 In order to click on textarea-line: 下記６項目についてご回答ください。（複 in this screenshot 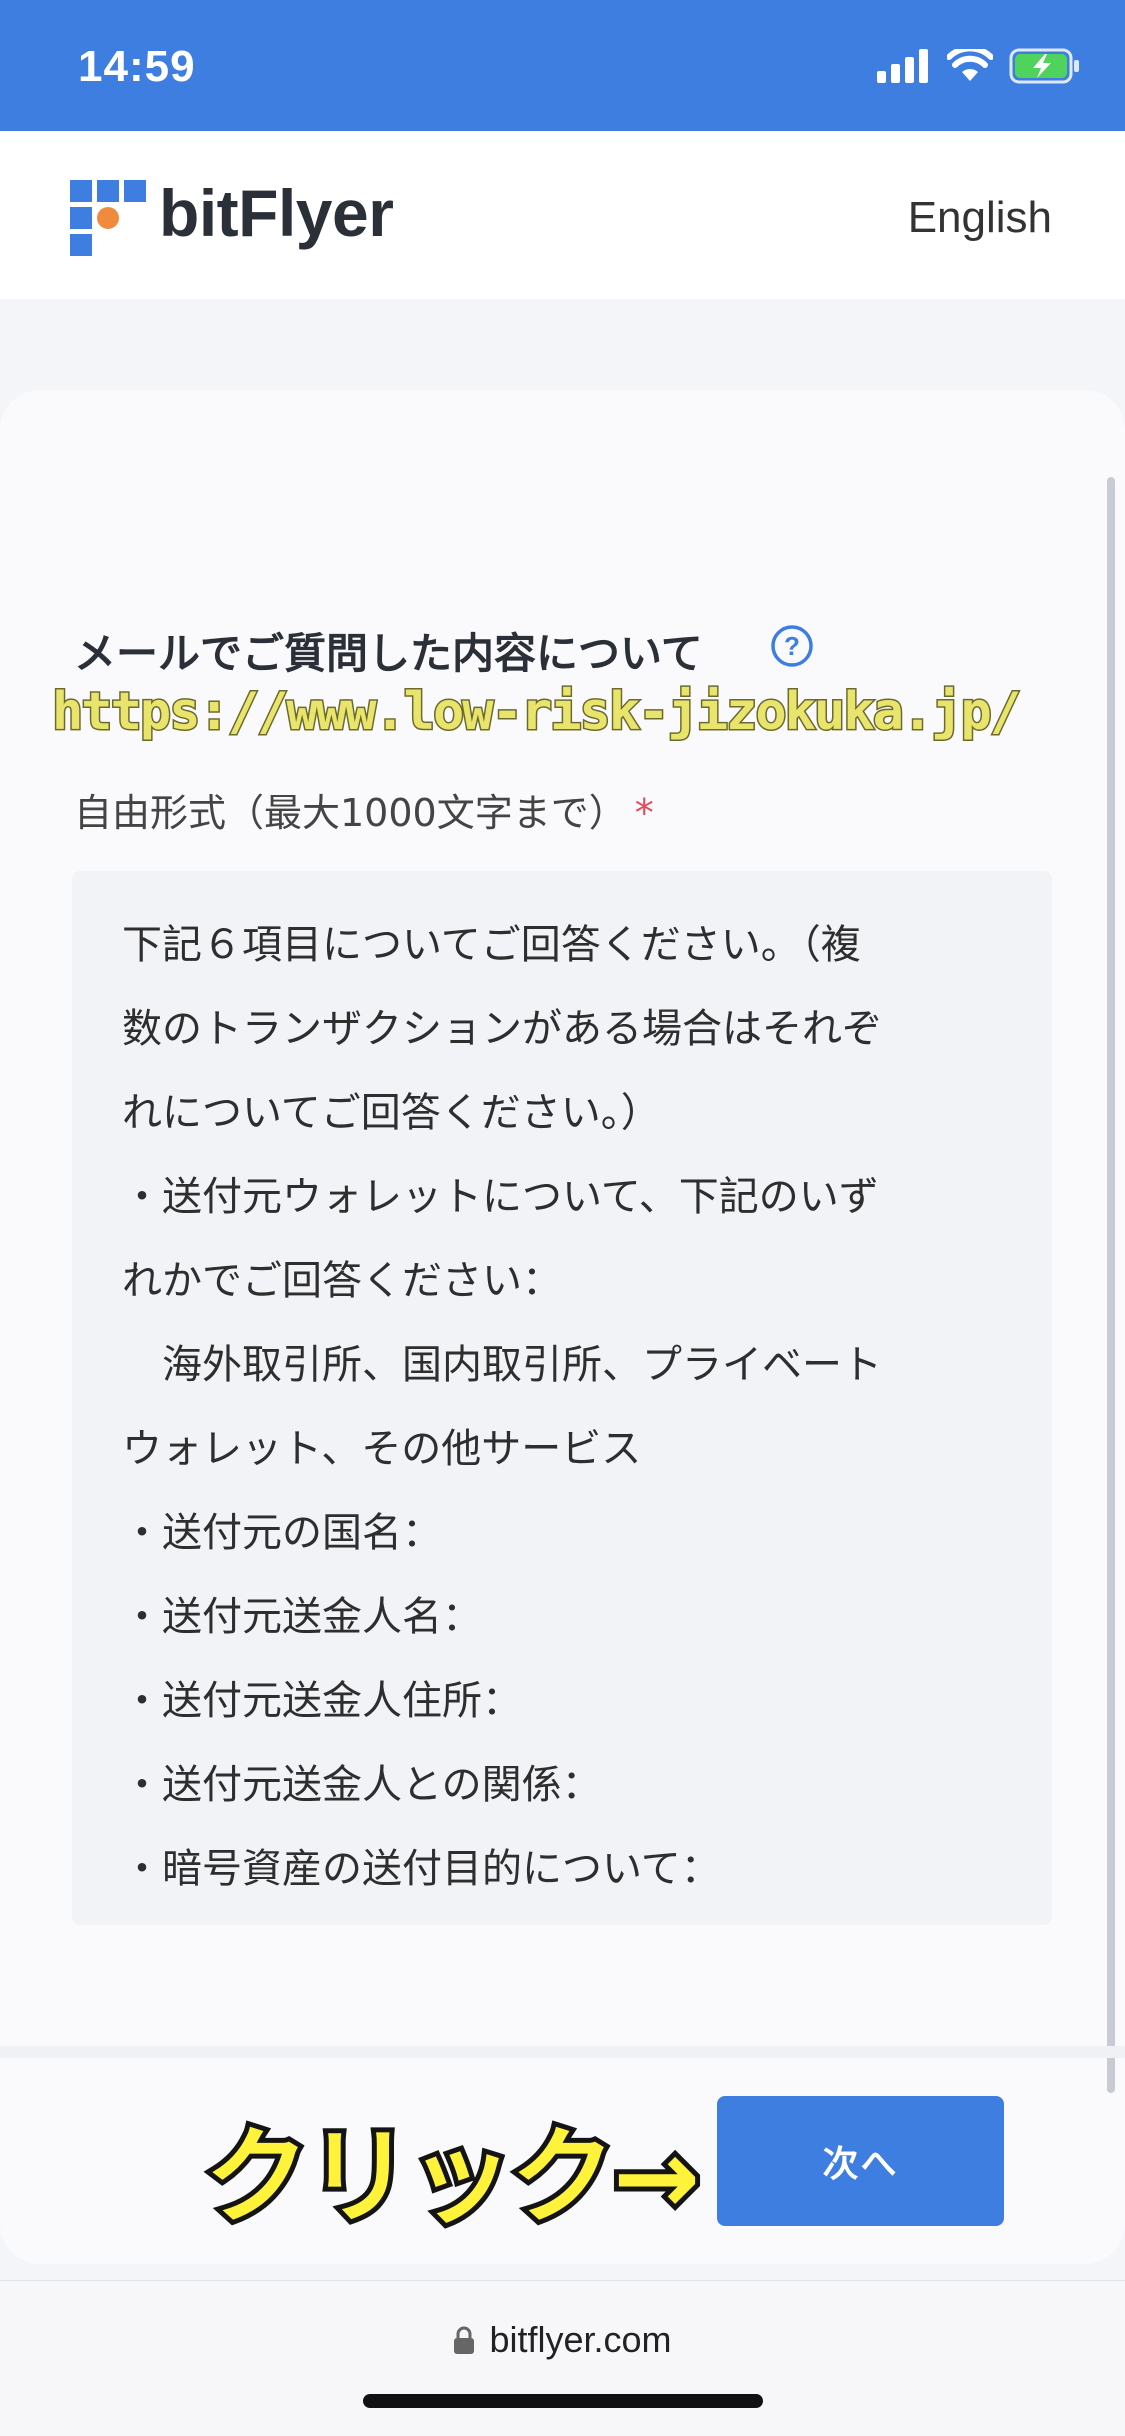, I will do `click(491, 945)`.